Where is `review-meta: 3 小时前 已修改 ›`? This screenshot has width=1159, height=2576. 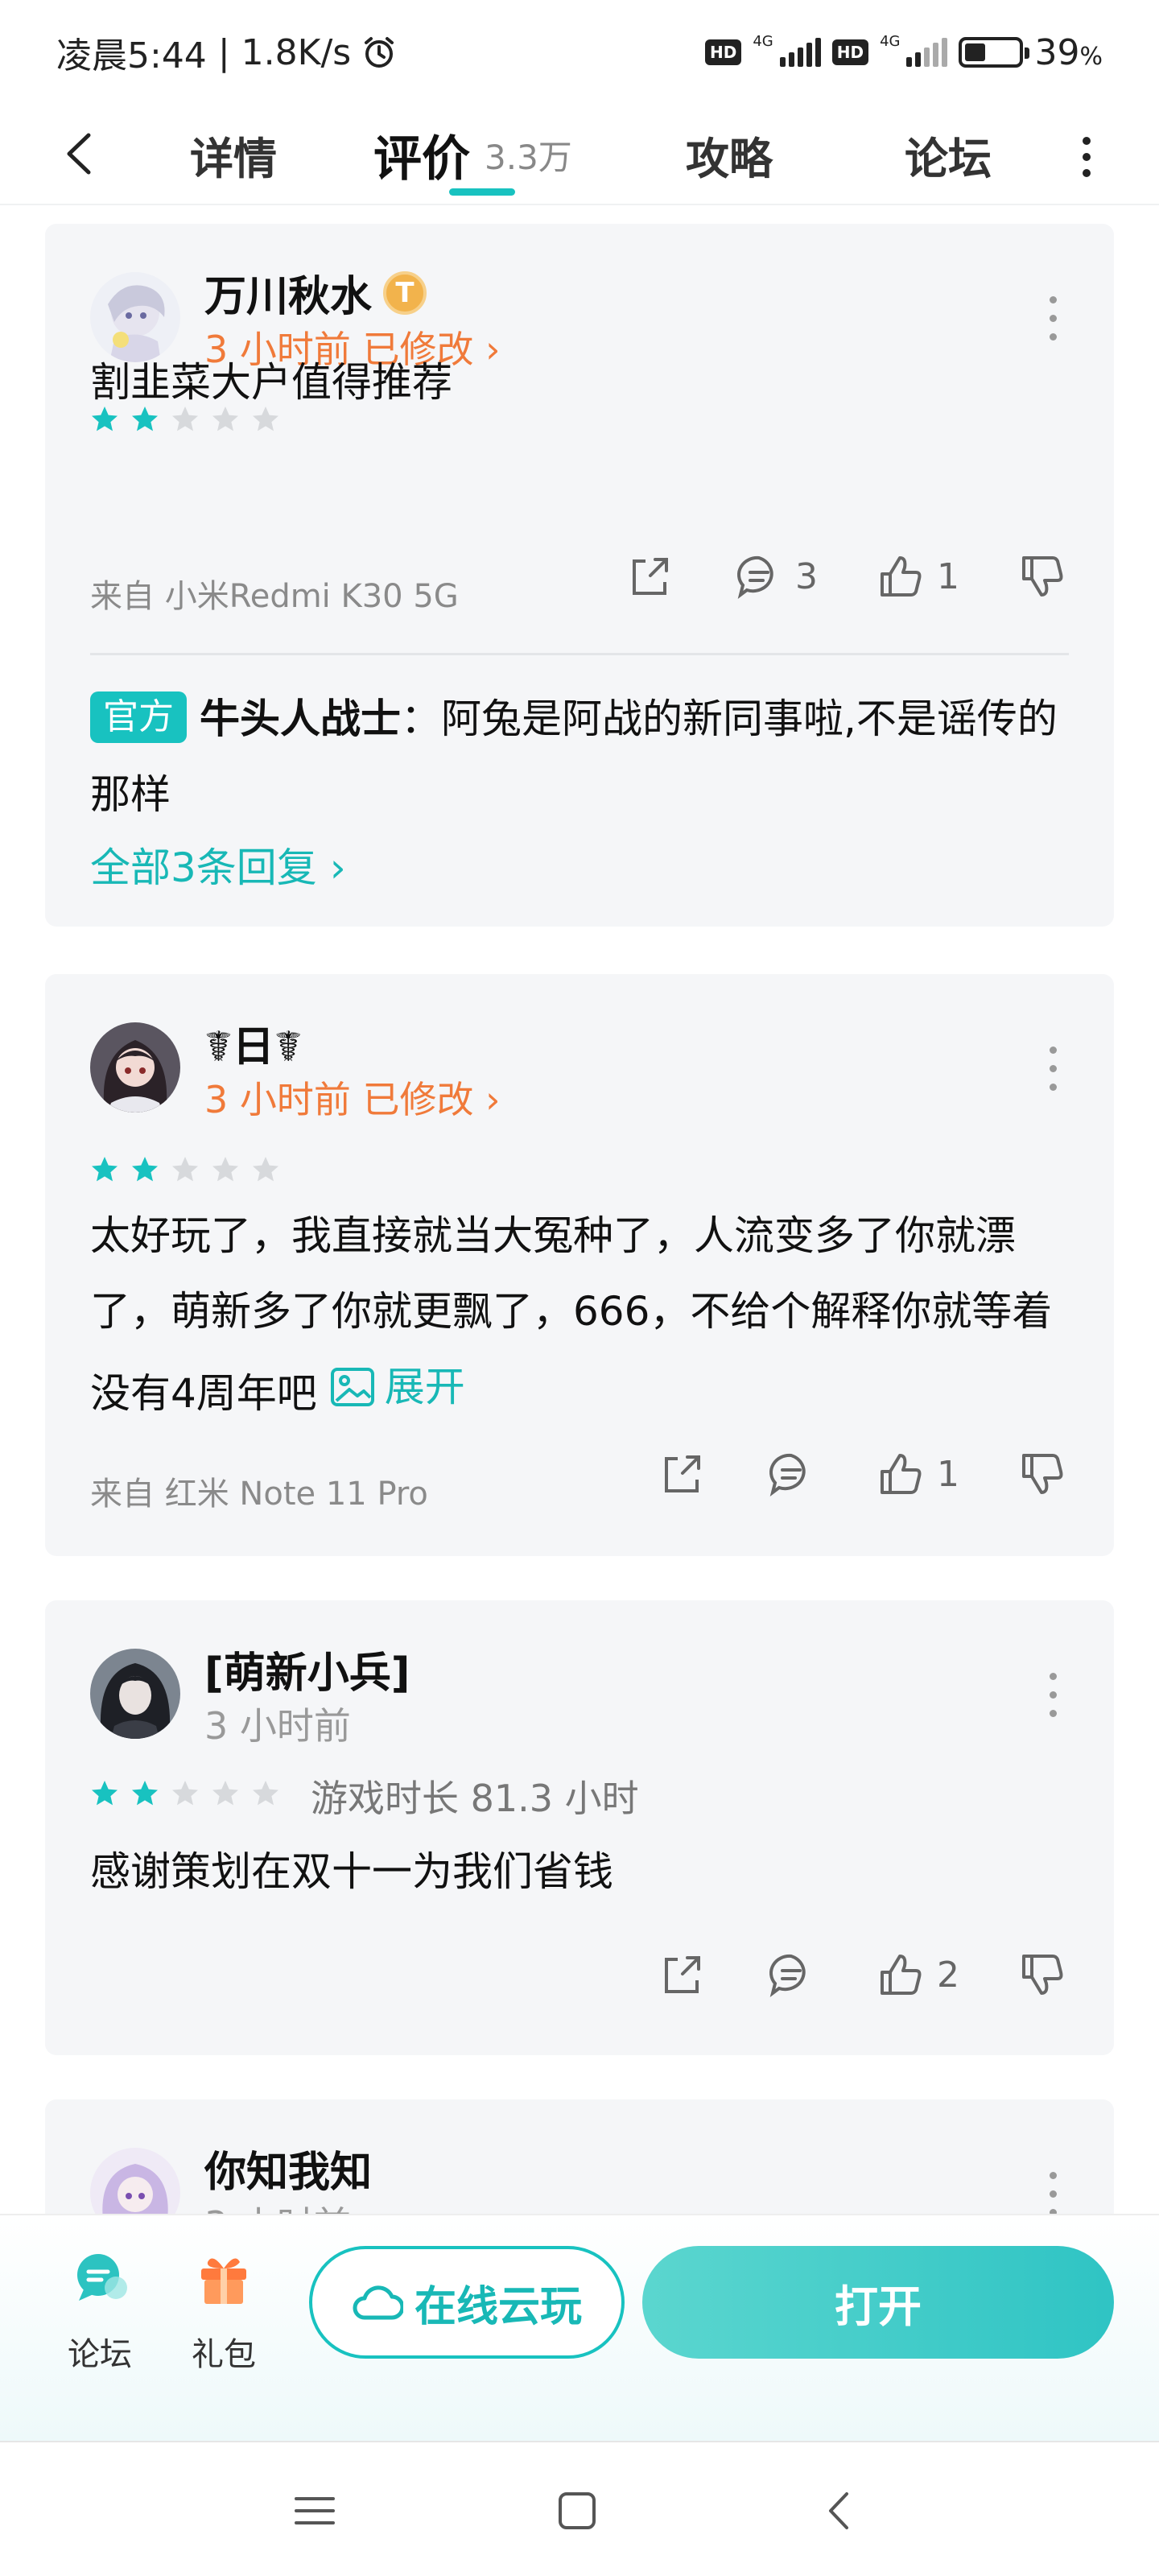
review-meta: 3 小时前 已修改 › is located at coordinates (352, 1097).